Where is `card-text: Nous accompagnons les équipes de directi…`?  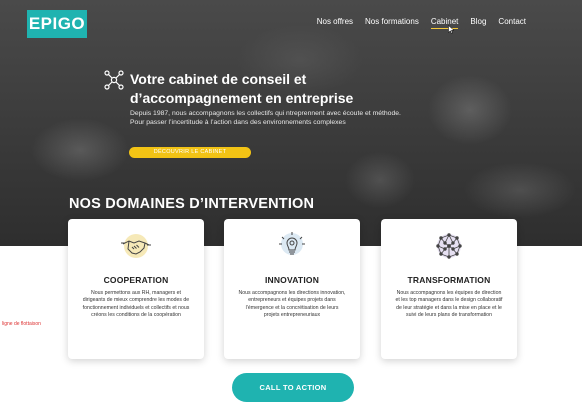
card-text: Nous accompagnons les équipes de directi… is located at coordinates (449, 304).